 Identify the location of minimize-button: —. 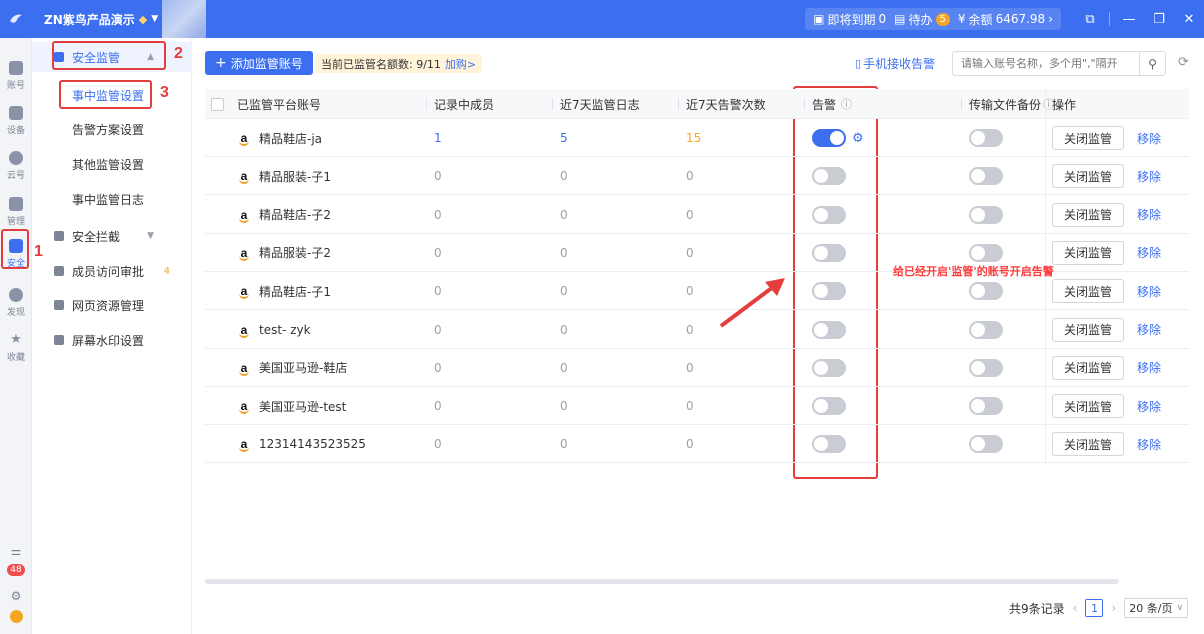
(1129, 19).